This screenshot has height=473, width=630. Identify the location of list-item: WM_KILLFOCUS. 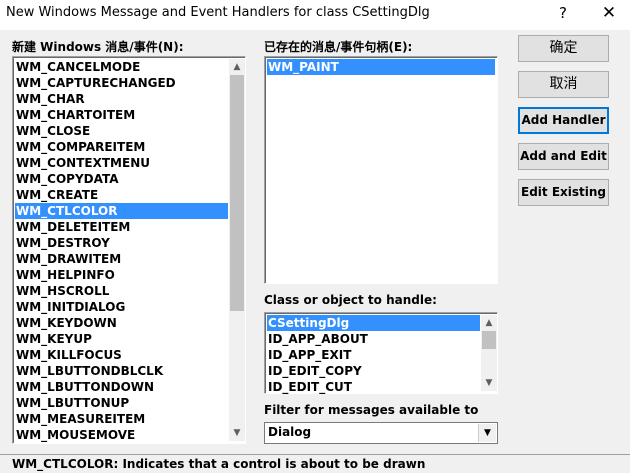
(121, 355).